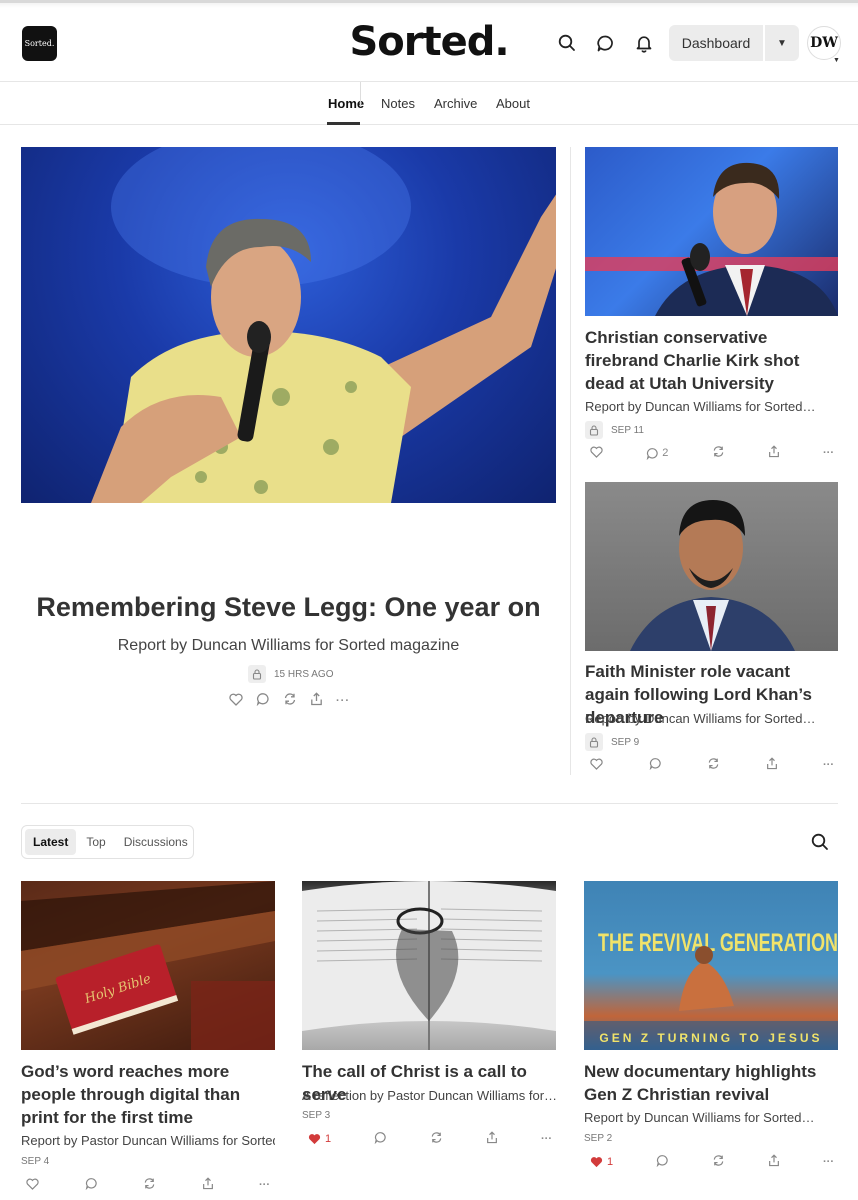 The width and height of the screenshot is (858, 1200). Describe the element at coordinates (625, 742) in the screenshot. I see `side-post-2-date: SEP 9` at that location.